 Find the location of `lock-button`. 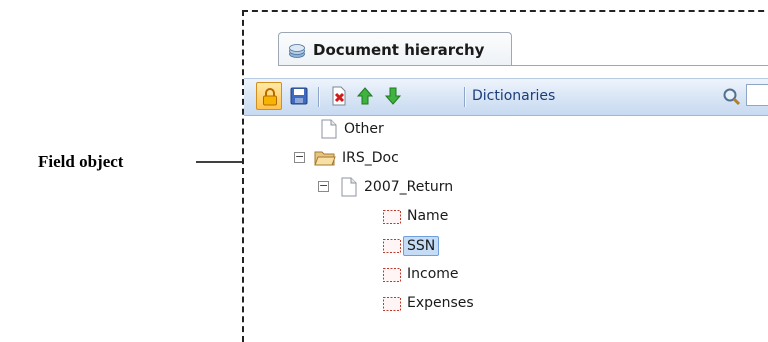

lock-button is located at coordinates (269, 96).